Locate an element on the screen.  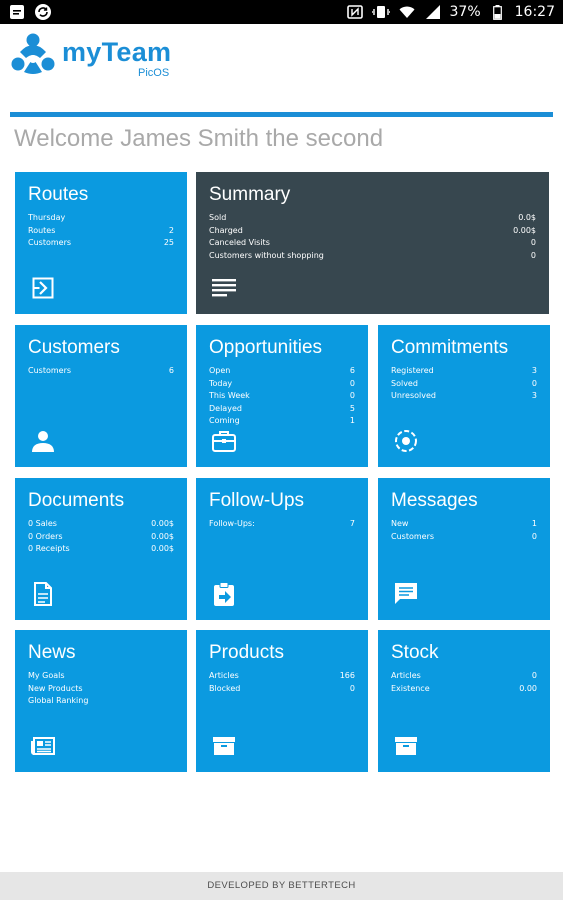
app-header: myTeam PicOS is located at coordinates (281, 70).